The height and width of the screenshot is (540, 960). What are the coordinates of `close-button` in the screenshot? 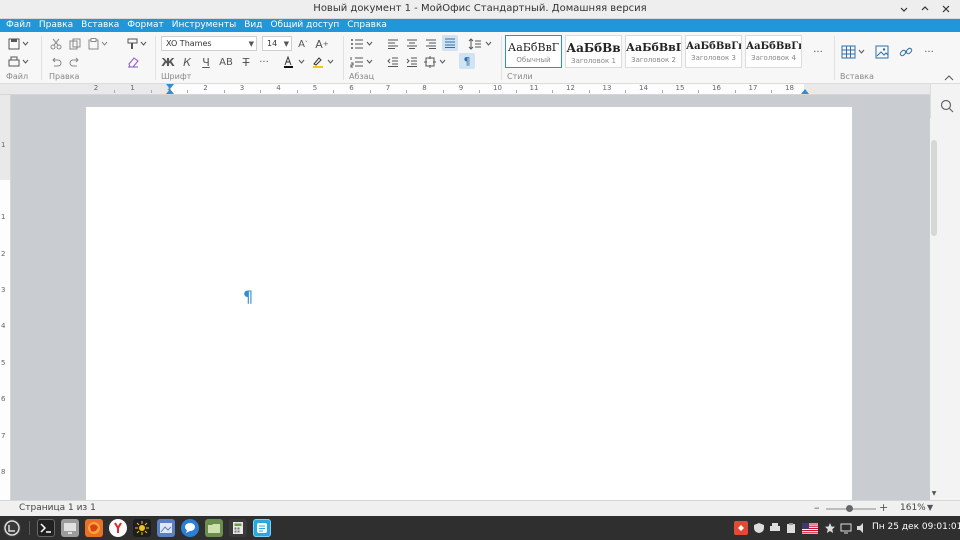 It's located at (945, 9).